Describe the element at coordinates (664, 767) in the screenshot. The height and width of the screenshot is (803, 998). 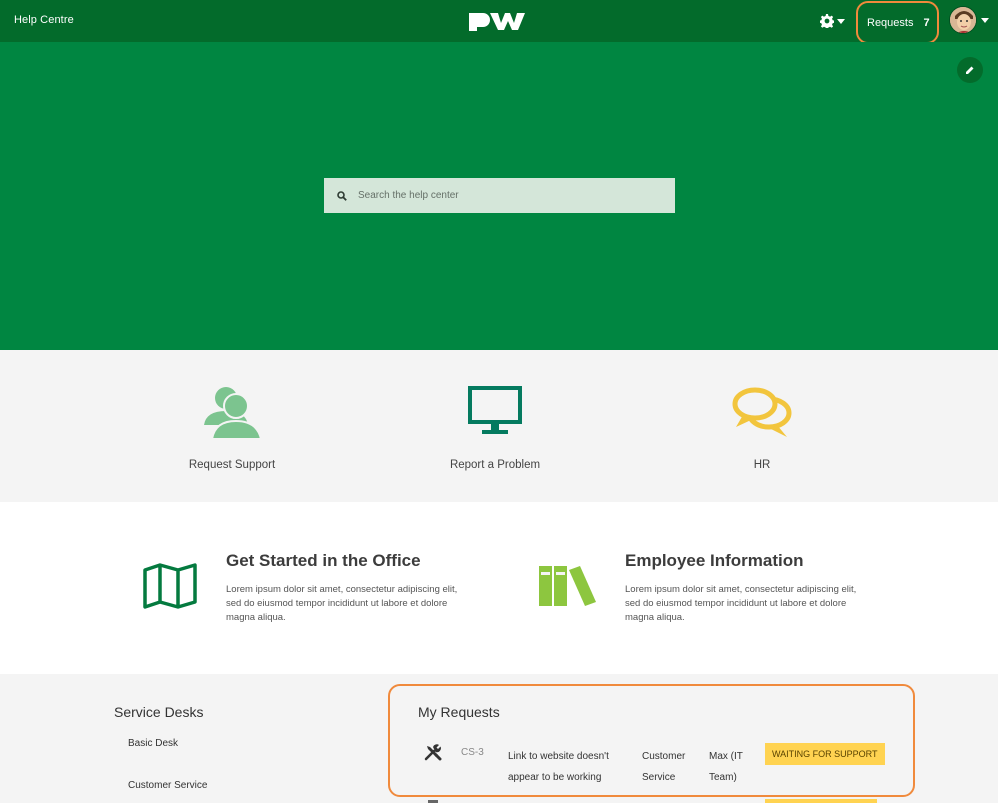
I see `request-service-desk: Customer Service` at that location.